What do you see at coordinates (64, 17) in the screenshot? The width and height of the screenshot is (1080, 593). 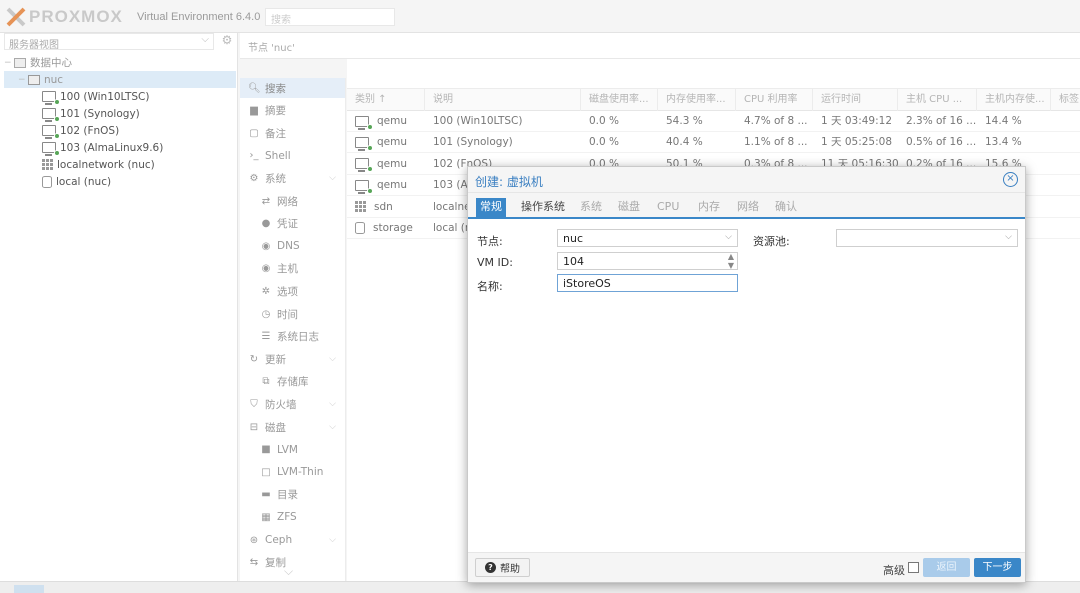 I see `proxmox-logo: PROXMOX` at bounding box center [64, 17].